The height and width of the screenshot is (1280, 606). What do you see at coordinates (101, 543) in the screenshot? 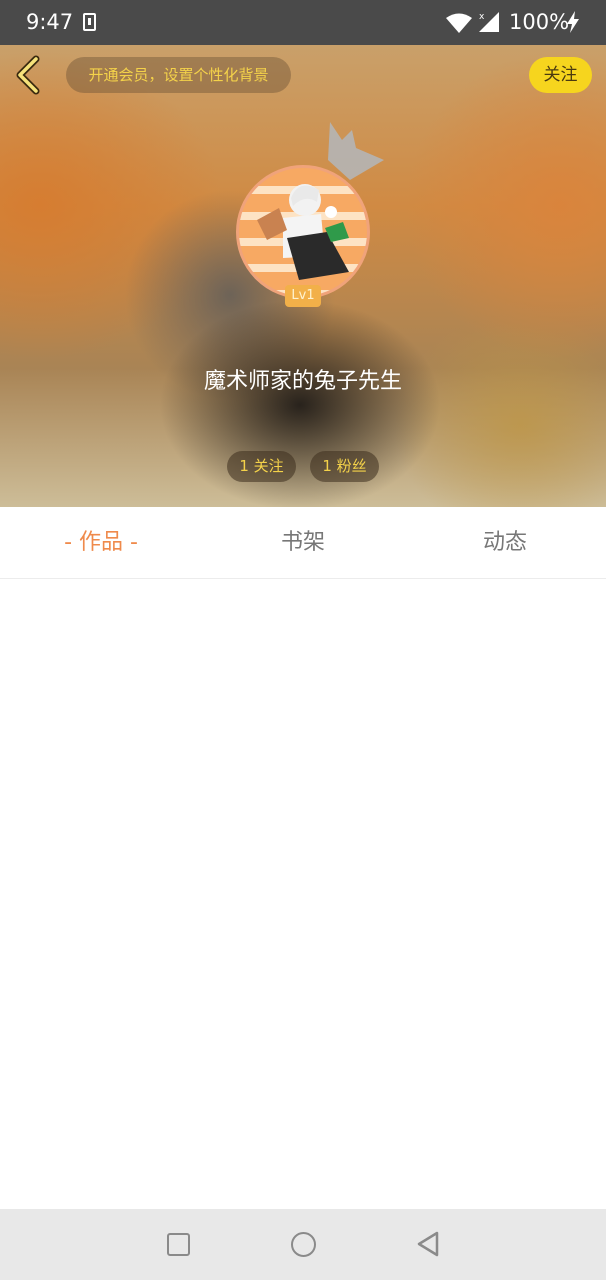
I see `tab-works: - 作品 -` at bounding box center [101, 543].